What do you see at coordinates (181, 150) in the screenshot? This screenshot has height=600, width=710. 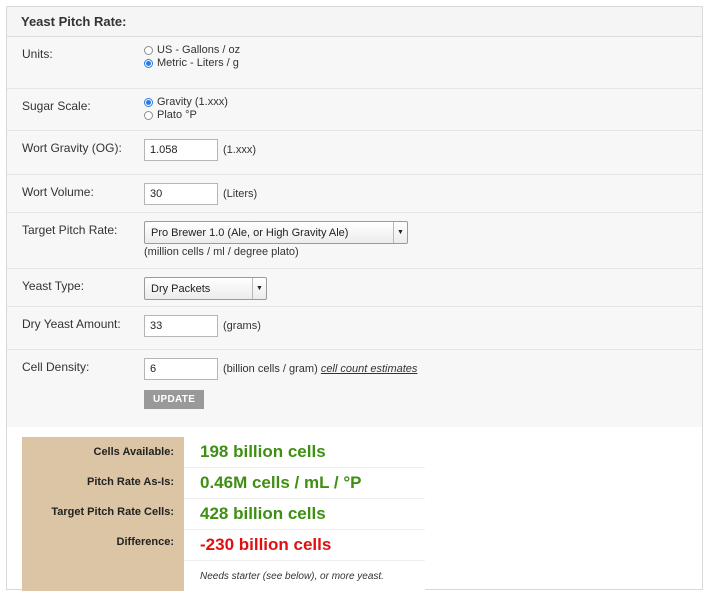 I see `wort-gravity-input` at bounding box center [181, 150].